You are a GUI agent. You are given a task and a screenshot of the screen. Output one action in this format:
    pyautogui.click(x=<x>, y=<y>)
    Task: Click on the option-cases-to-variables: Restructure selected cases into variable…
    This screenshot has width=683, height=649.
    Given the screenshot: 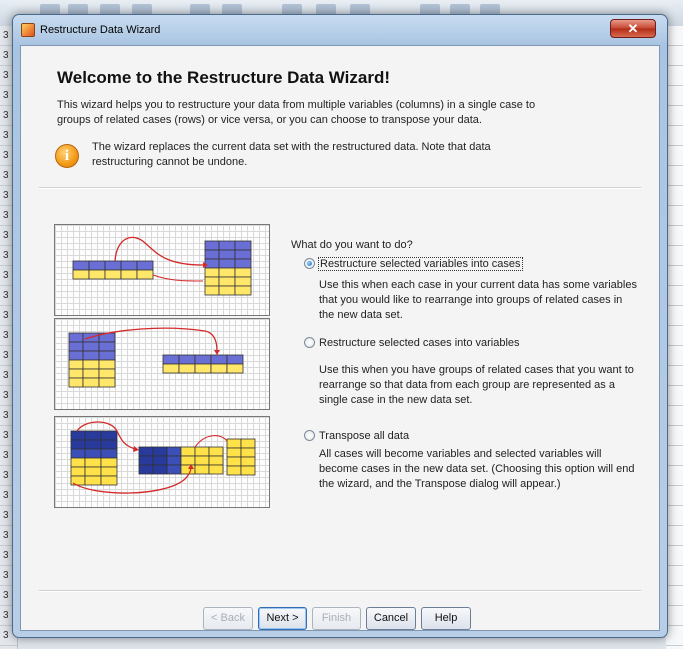 What is the action you would take?
    pyautogui.click(x=412, y=343)
    